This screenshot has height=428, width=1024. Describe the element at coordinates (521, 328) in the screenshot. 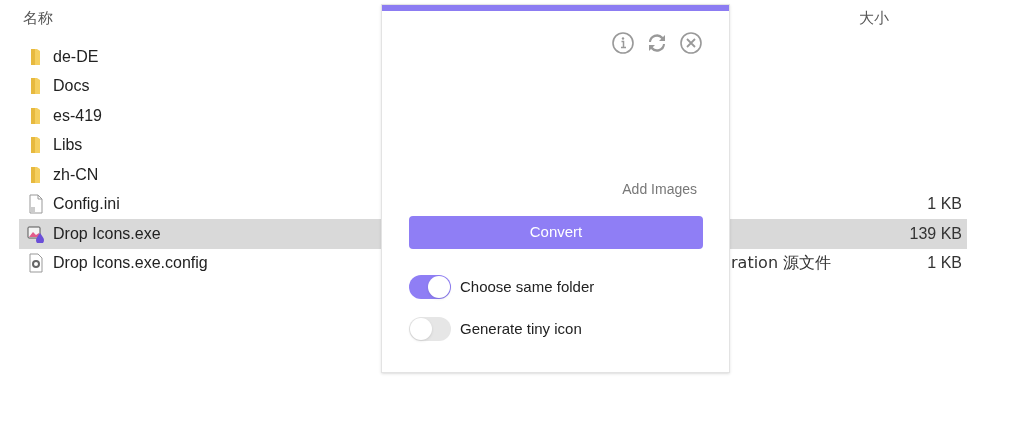

I see `toggle-label: Generate tiny icon` at that location.